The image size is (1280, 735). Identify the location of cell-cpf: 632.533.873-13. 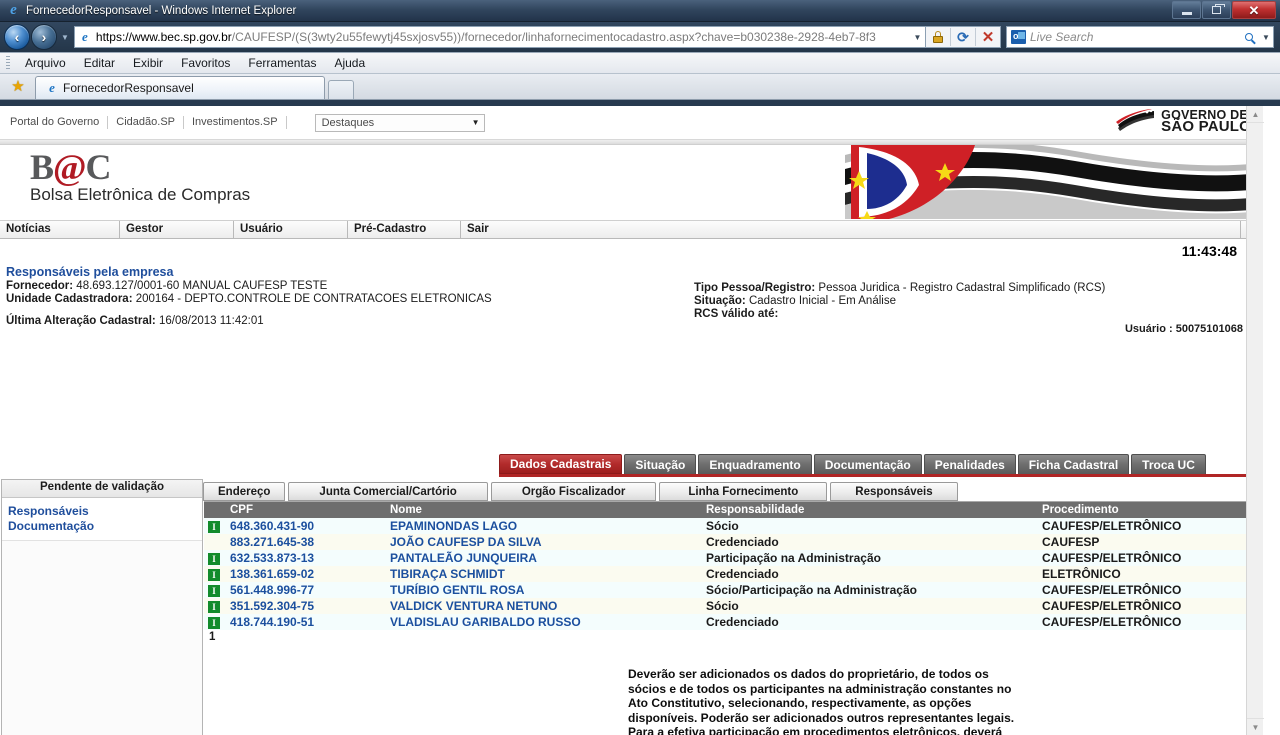
(306, 558).